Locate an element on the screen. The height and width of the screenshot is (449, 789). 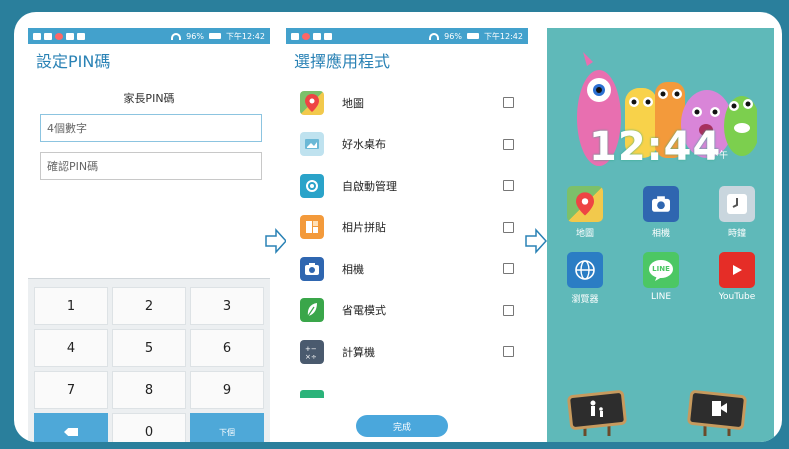
calculator-icon: +− ×÷ is located at coordinates (312, 351).